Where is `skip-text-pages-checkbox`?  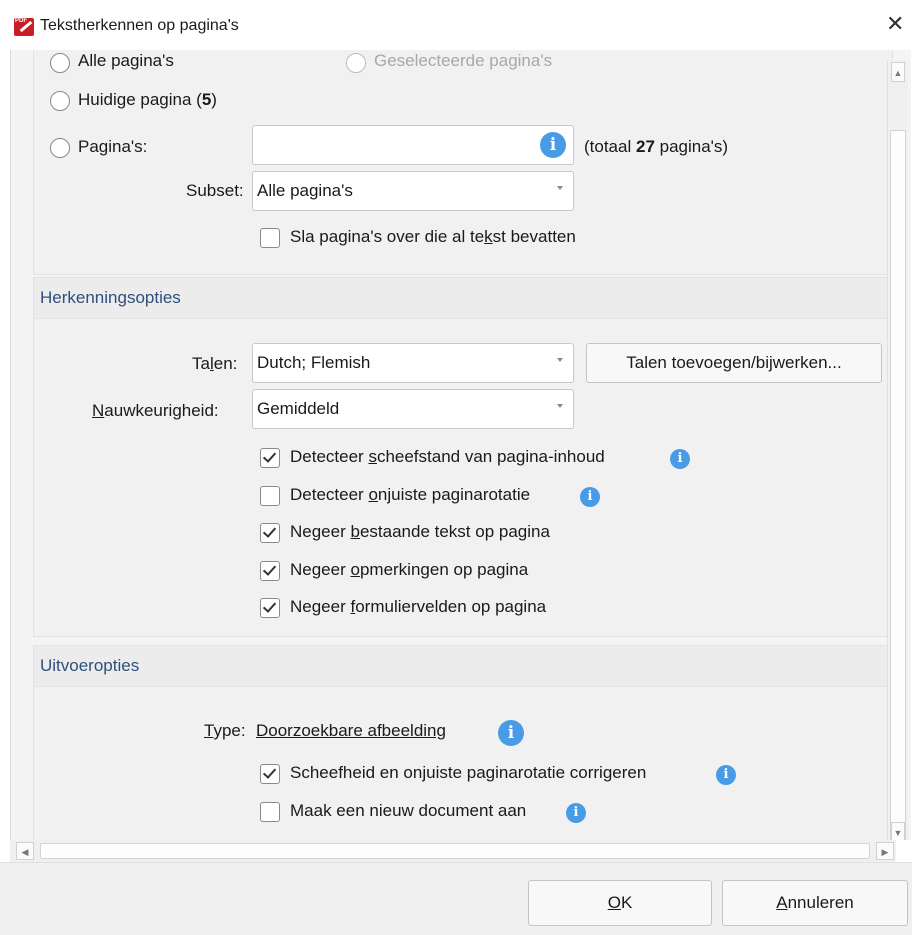 skip-text-pages-checkbox is located at coordinates (270, 238).